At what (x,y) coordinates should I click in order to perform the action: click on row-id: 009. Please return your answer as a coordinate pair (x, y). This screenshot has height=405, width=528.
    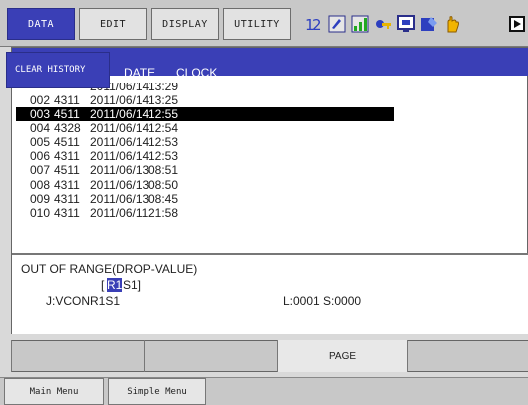
    Looking at the image, I should click on (40, 198).